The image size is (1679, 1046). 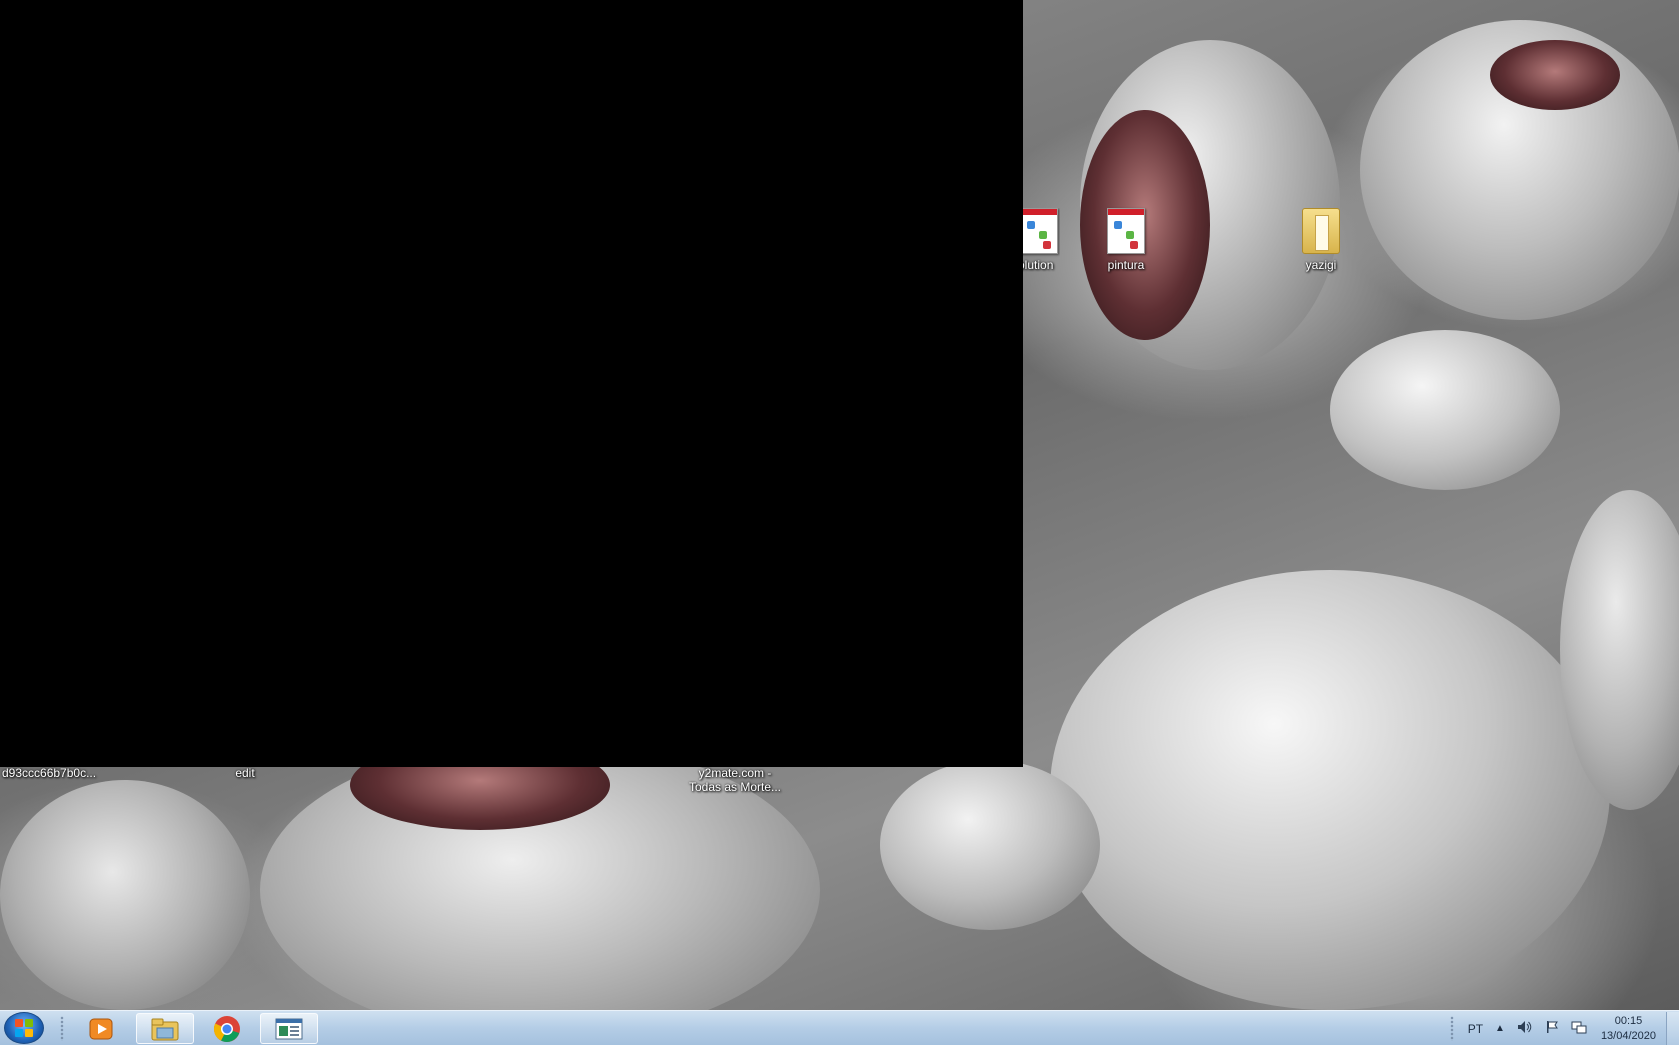 I want to click on taskbar-app-window, so click(x=289, y=1028).